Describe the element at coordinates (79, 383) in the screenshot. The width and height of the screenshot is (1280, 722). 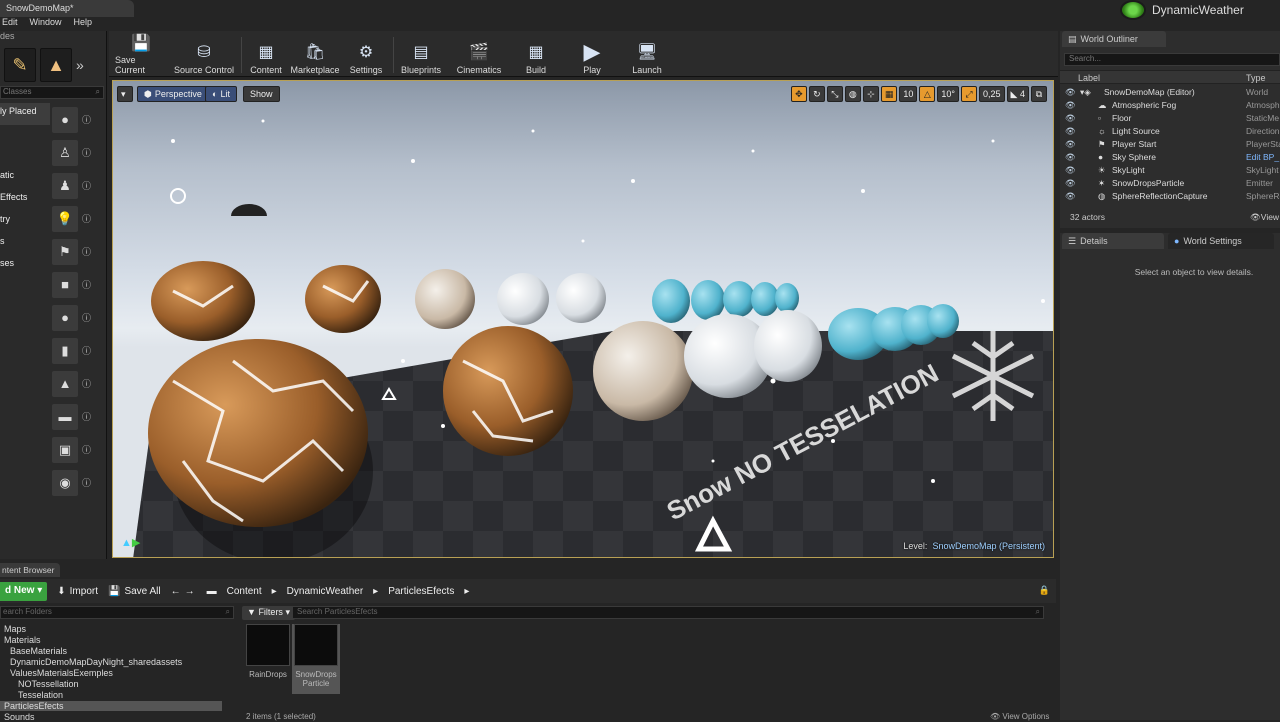
I see `place-item: ▲ ⓘ` at that location.